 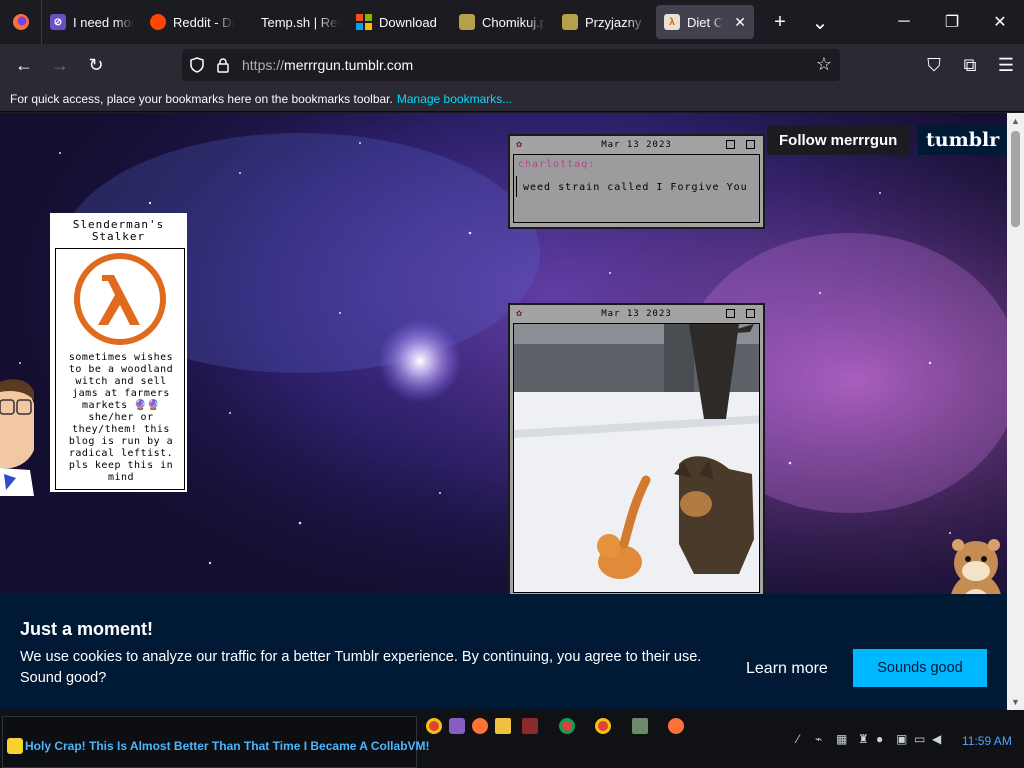 I want to click on tab-5: Chomikuj.p, so click(x=502, y=22).